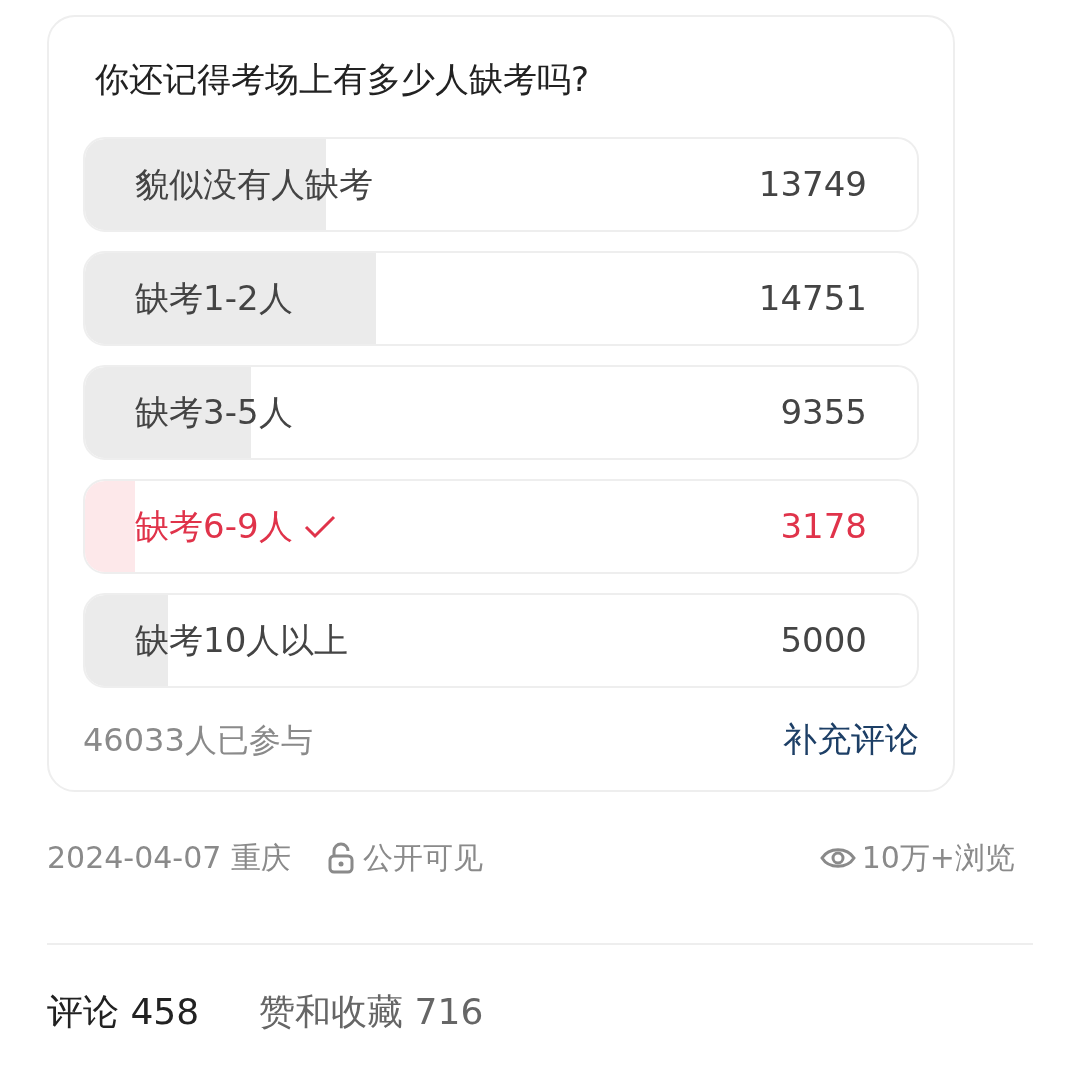 This screenshot has height=1074, width=1080. What do you see at coordinates (198, 740) in the screenshot?
I see `participant-count: 46033人已参与` at bounding box center [198, 740].